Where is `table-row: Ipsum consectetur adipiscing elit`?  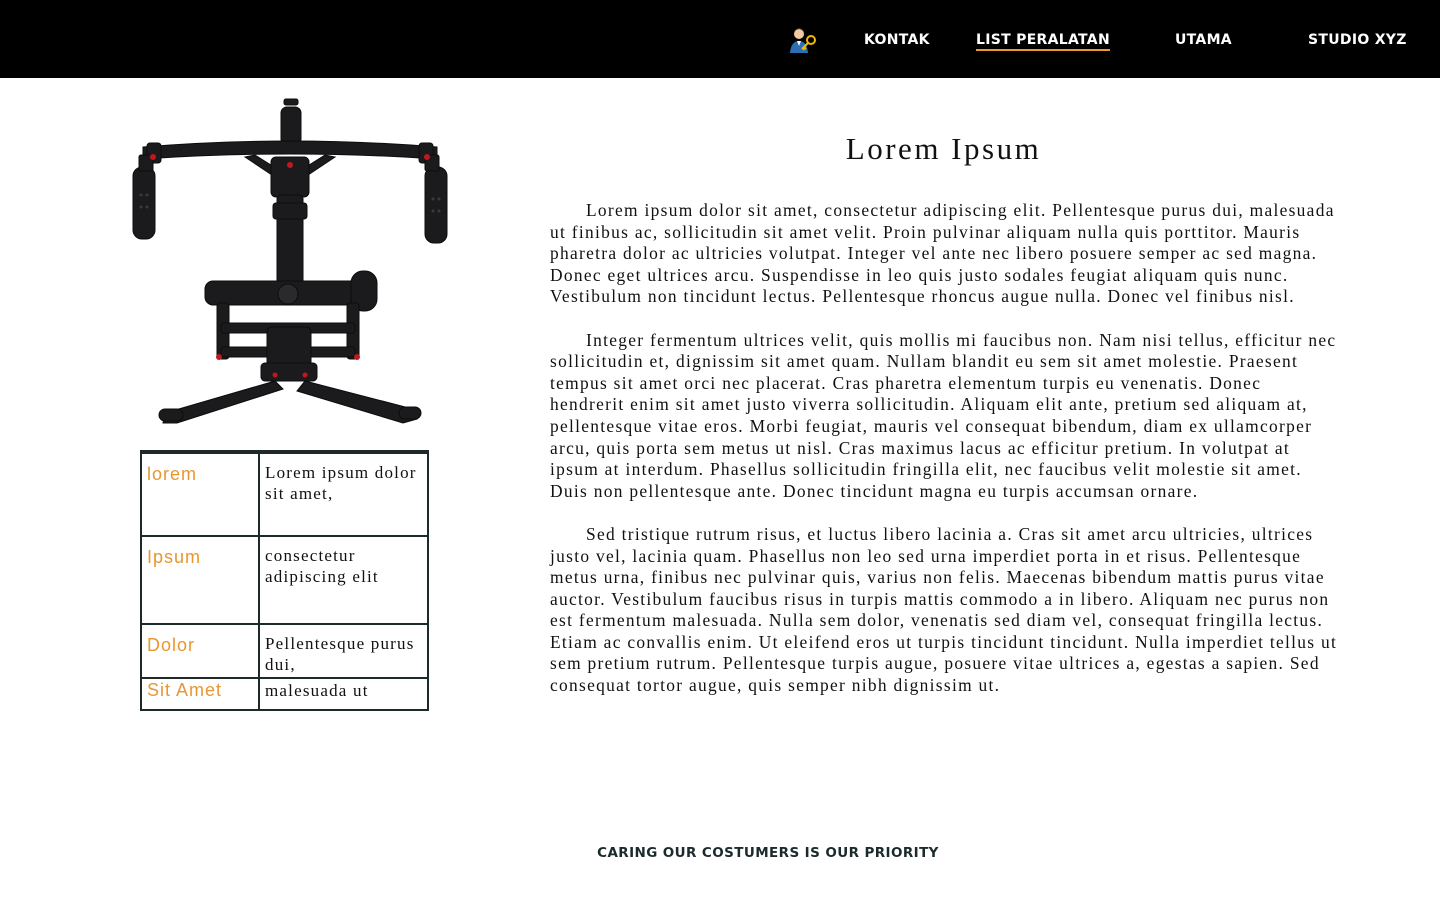
table-row: Ipsum consectetur adipiscing elit is located at coordinates (284, 580).